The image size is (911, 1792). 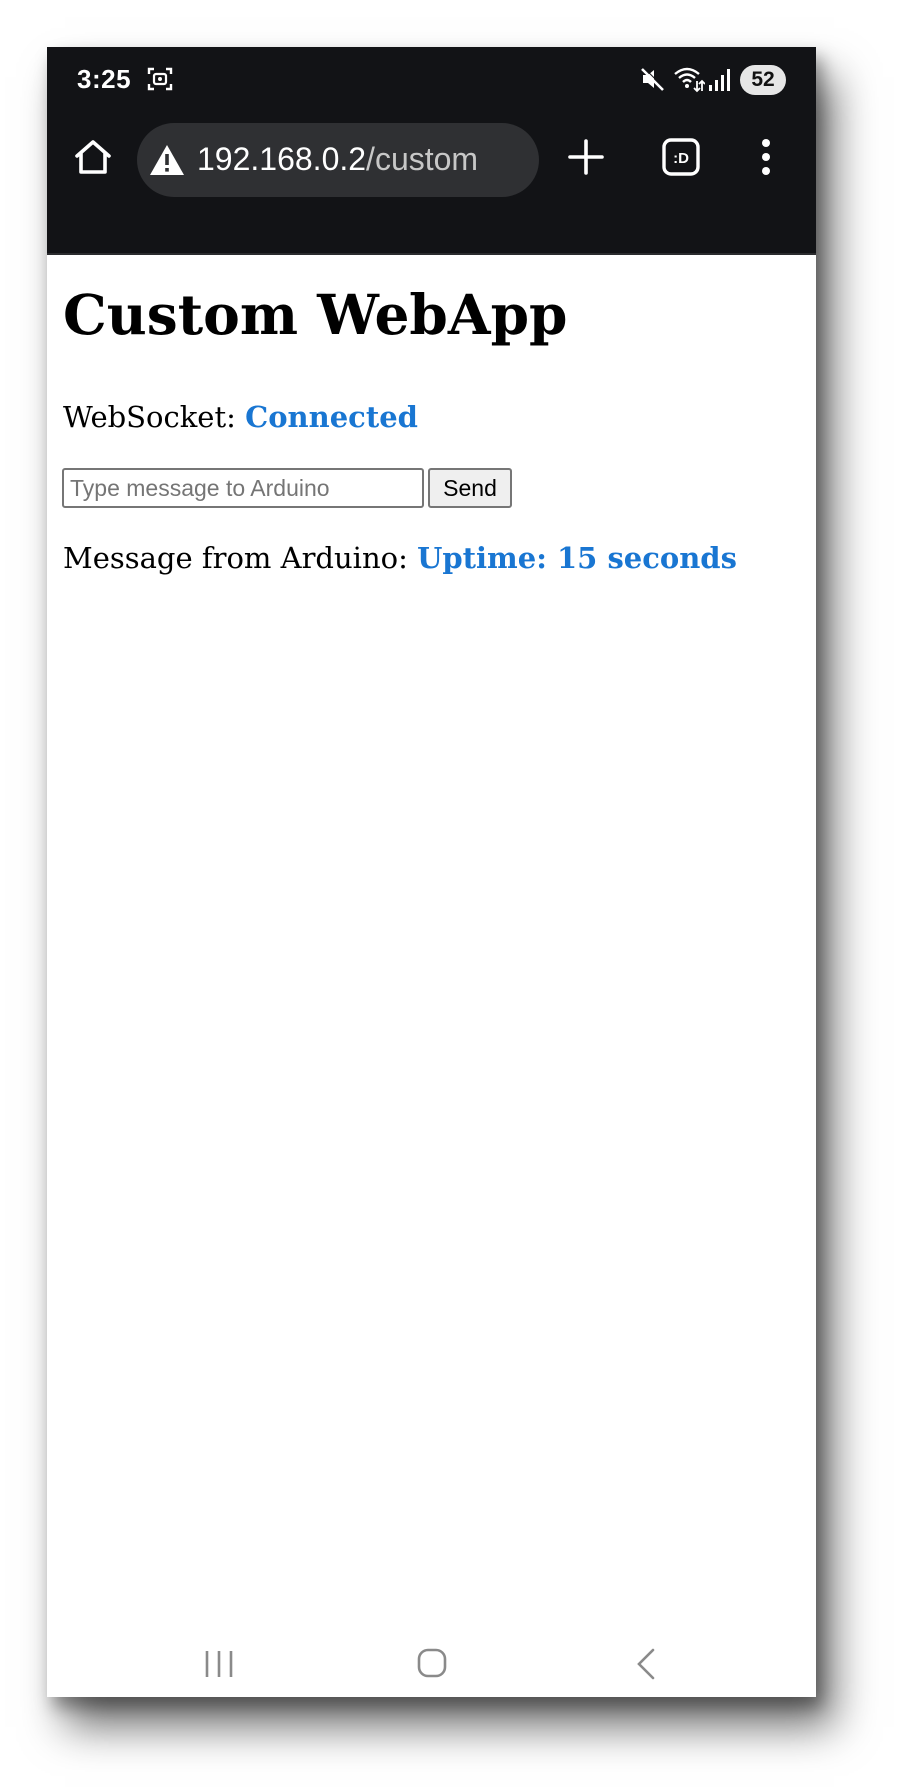 I want to click on message-input, so click(x=243, y=488).